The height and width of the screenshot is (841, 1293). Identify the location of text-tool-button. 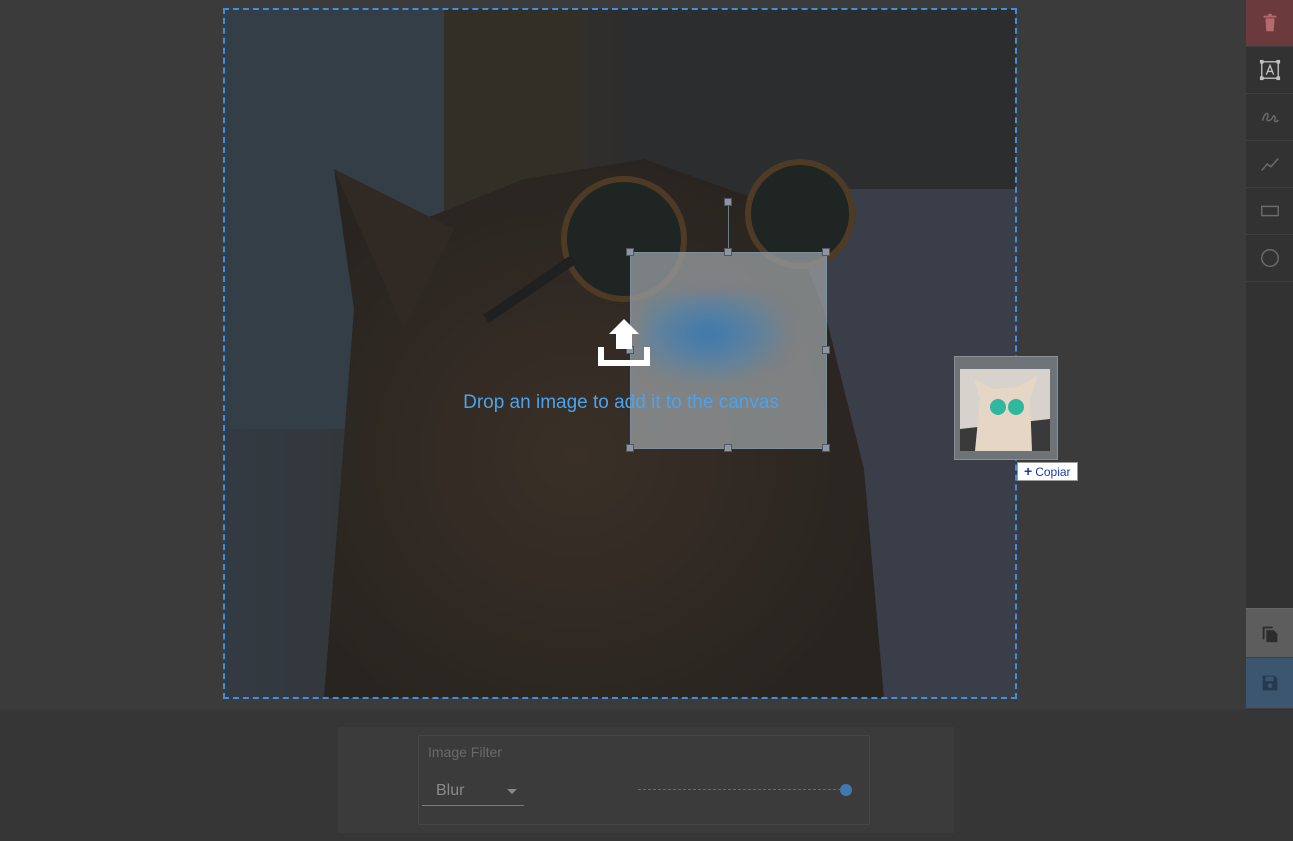
(1269, 70).